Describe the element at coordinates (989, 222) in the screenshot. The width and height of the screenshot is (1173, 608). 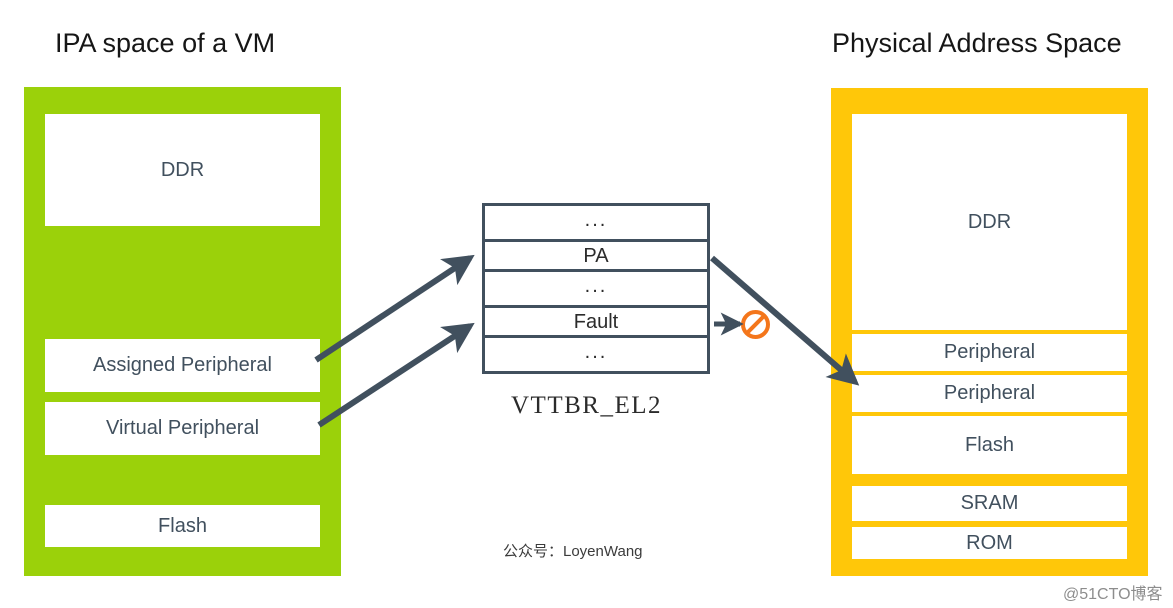
I see `pas-region-ddr: DDR` at that location.